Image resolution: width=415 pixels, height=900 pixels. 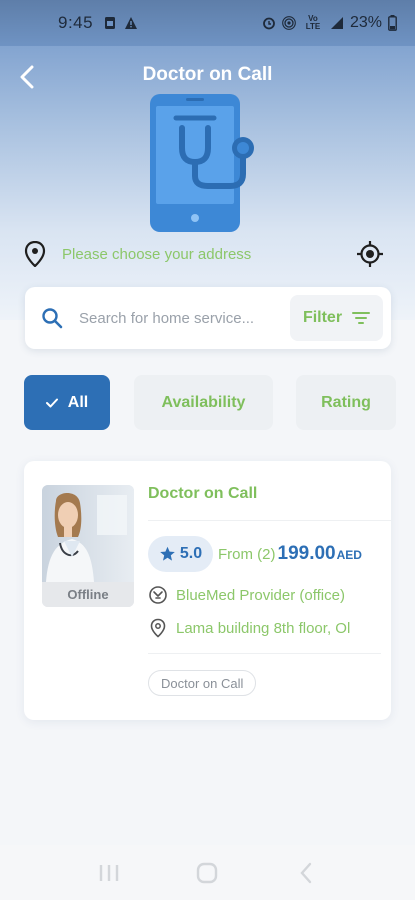 I want to click on system-nav-bar, so click(x=207, y=872).